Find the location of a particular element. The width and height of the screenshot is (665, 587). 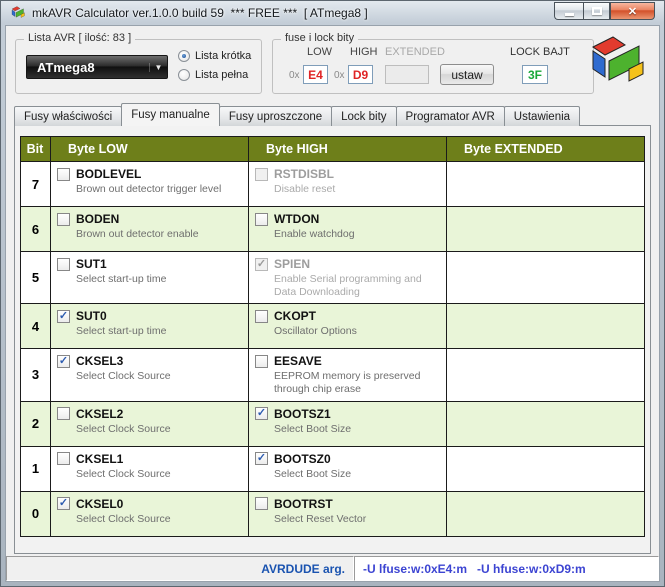

tab-fusy-manualne: Fusy manualne is located at coordinates (170, 114).